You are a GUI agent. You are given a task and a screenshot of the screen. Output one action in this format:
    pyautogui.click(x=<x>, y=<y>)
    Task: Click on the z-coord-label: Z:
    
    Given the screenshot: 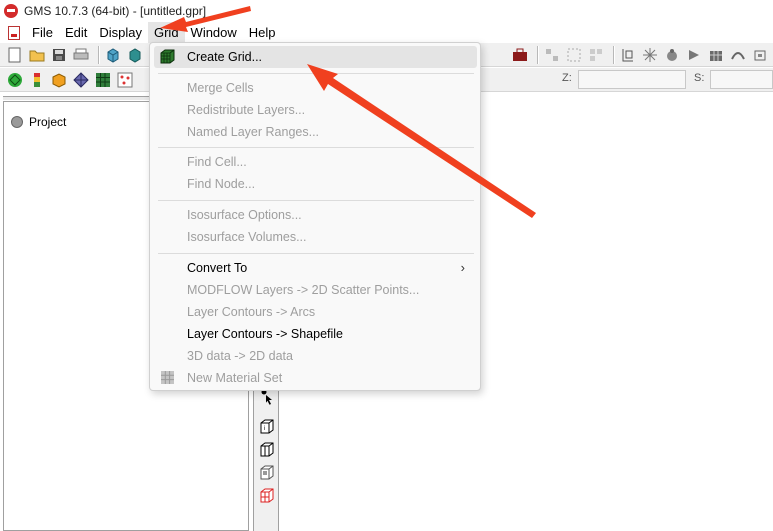 What is the action you would take?
    pyautogui.click(x=567, y=78)
    